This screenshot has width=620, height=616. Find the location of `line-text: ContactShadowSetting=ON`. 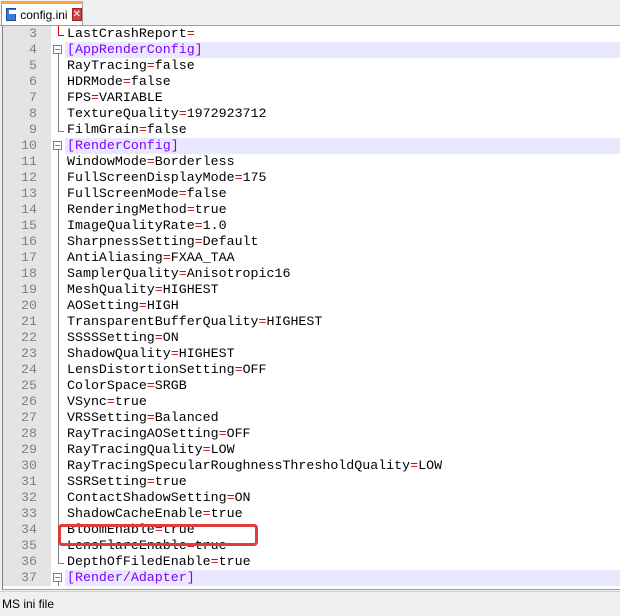

line-text: ContactShadowSetting=ON is located at coordinates (159, 498).